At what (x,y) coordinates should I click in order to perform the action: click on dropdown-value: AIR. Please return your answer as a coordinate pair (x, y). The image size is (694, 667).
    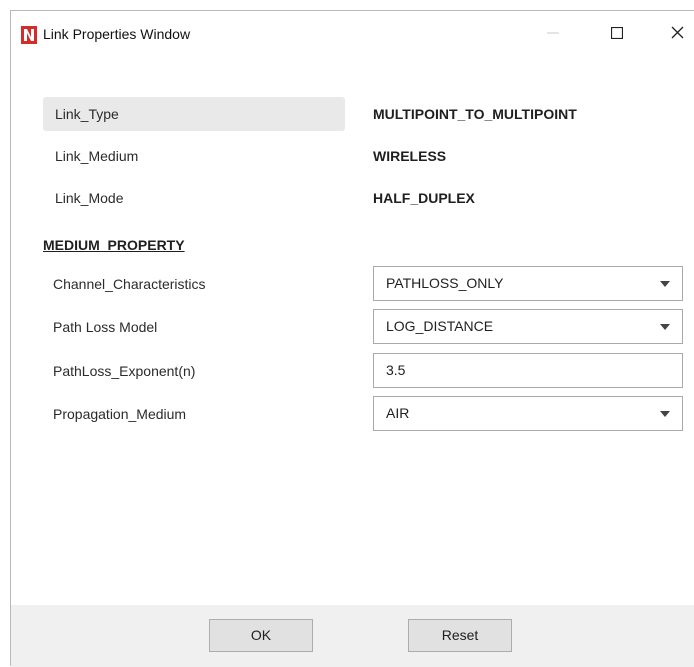
    Looking at the image, I should click on (398, 413).